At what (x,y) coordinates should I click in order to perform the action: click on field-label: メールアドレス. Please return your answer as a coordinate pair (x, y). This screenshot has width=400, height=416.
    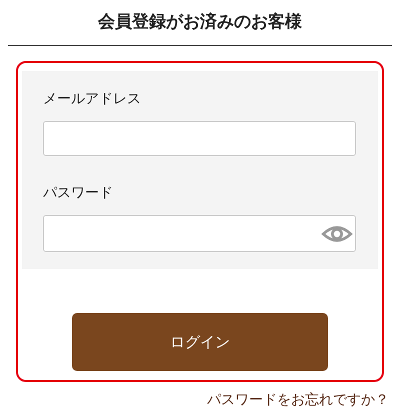
    Looking at the image, I should click on (92, 99).